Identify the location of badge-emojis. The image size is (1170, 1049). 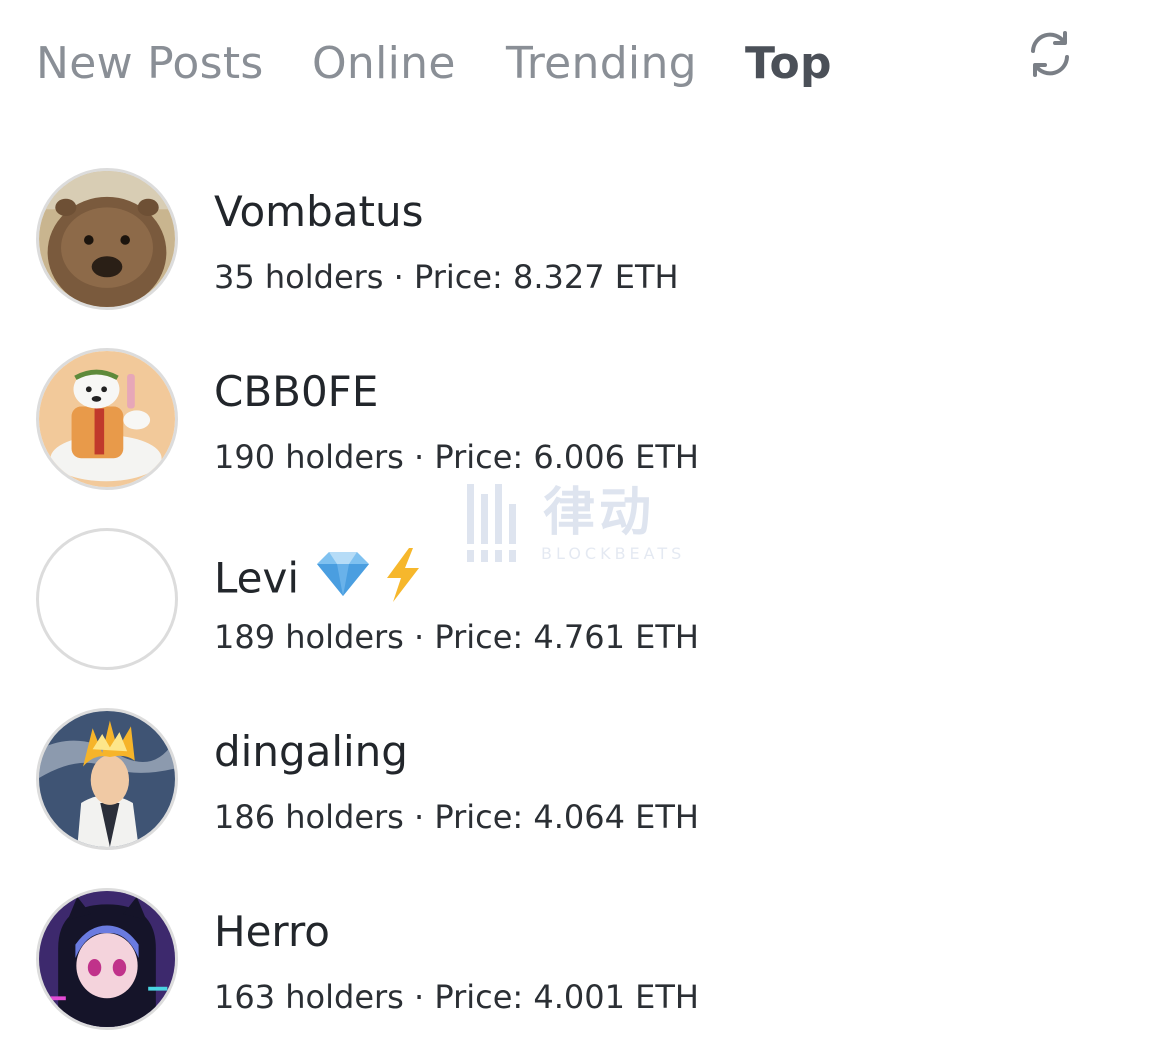
(369, 581).